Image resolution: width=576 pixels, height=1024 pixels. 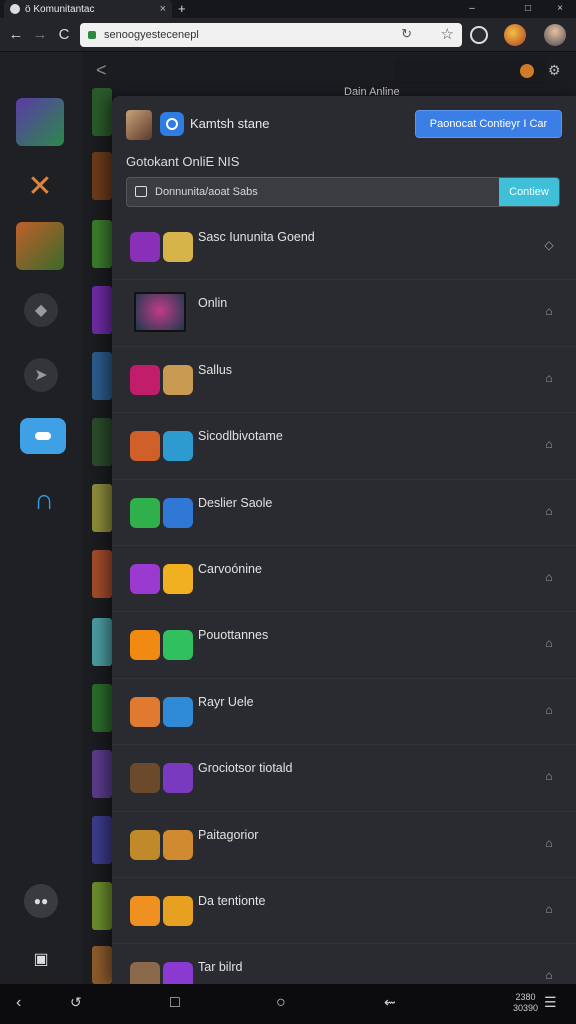 What do you see at coordinates (344, 712) in the screenshot?
I see `list-item: Rayr Uele ⌂` at bounding box center [344, 712].